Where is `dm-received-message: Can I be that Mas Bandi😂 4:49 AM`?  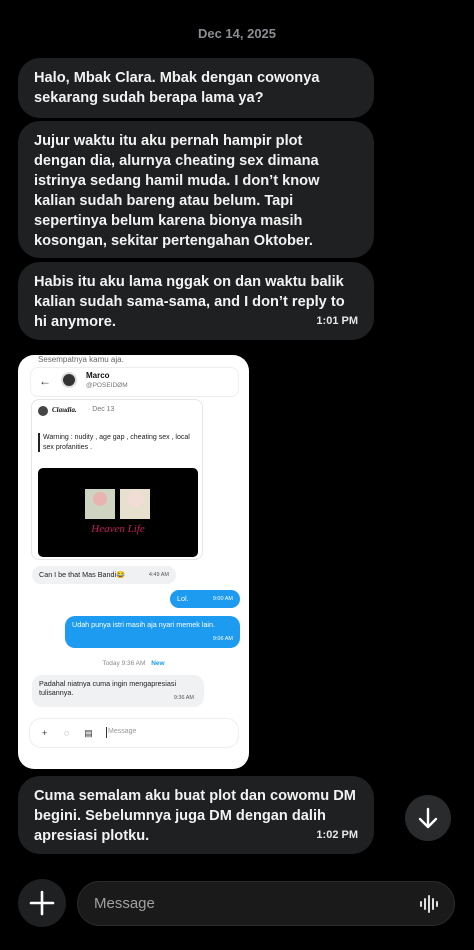 dm-received-message: Can I be that Mas Bandi😂 4:49 AM is located at coordinates (104, 575).